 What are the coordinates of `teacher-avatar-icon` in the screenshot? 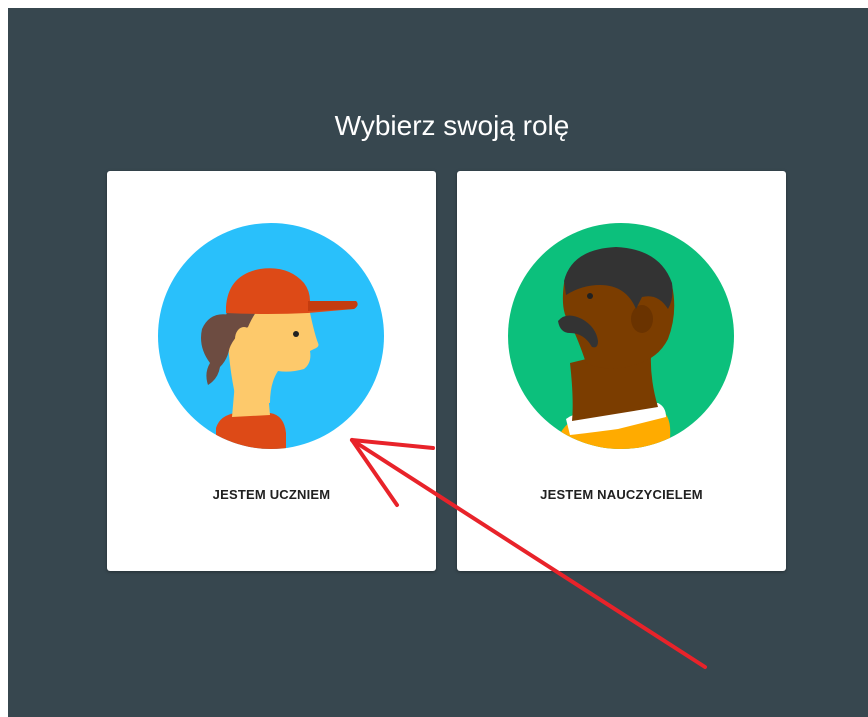 It's located at (621, 336).